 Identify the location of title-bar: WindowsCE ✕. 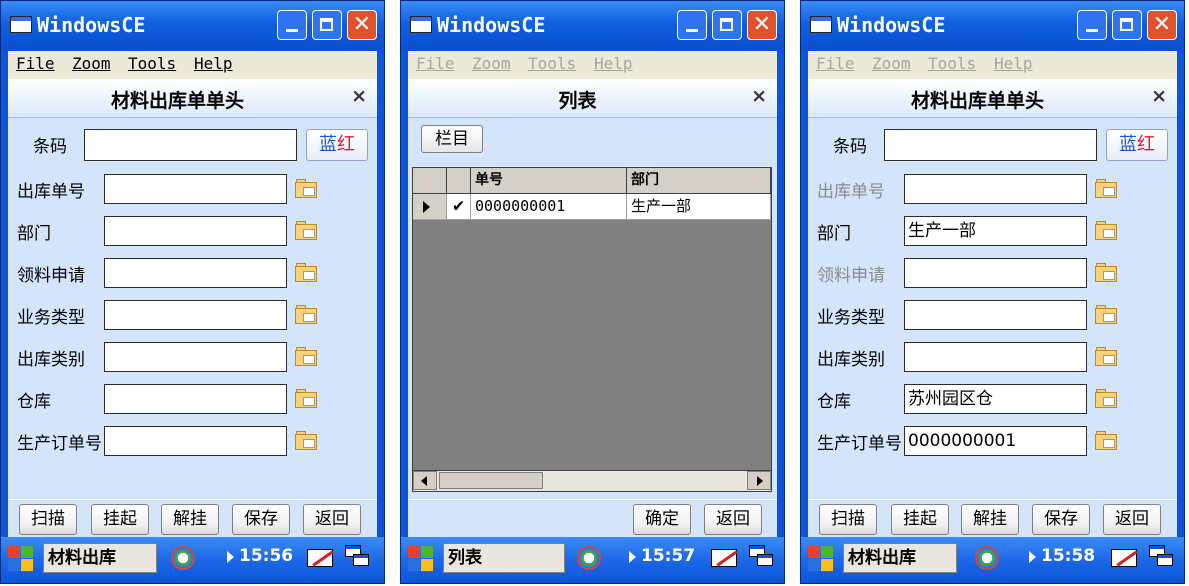
(592, 26).